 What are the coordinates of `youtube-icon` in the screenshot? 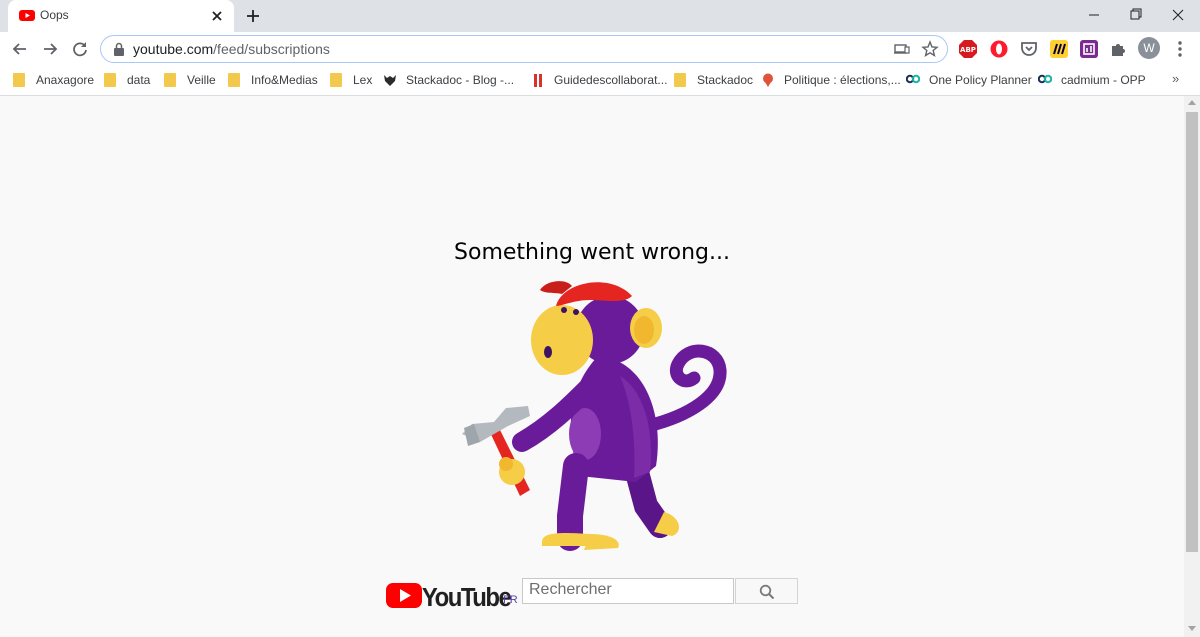 It's located at (27, 15).